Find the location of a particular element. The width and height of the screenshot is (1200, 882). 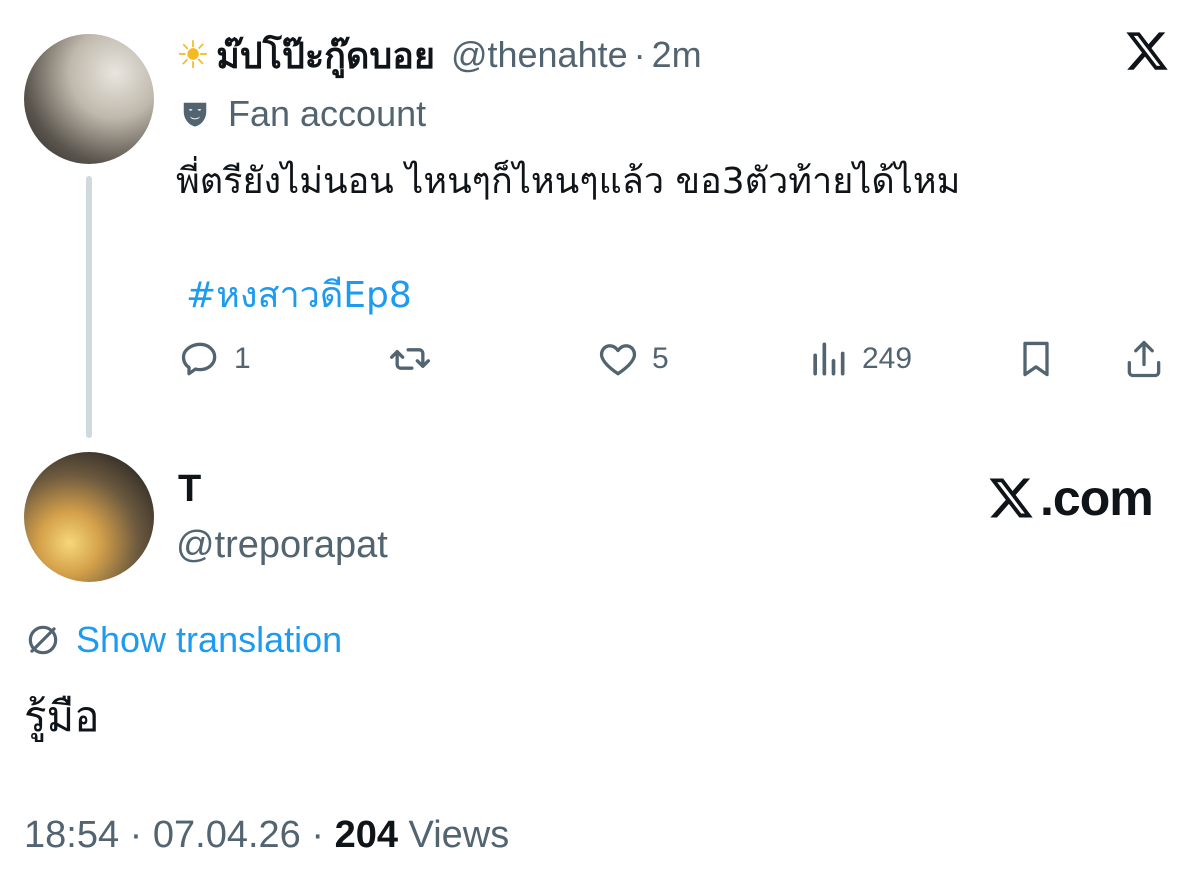

retweet-button is located at coordinates (416, 359).